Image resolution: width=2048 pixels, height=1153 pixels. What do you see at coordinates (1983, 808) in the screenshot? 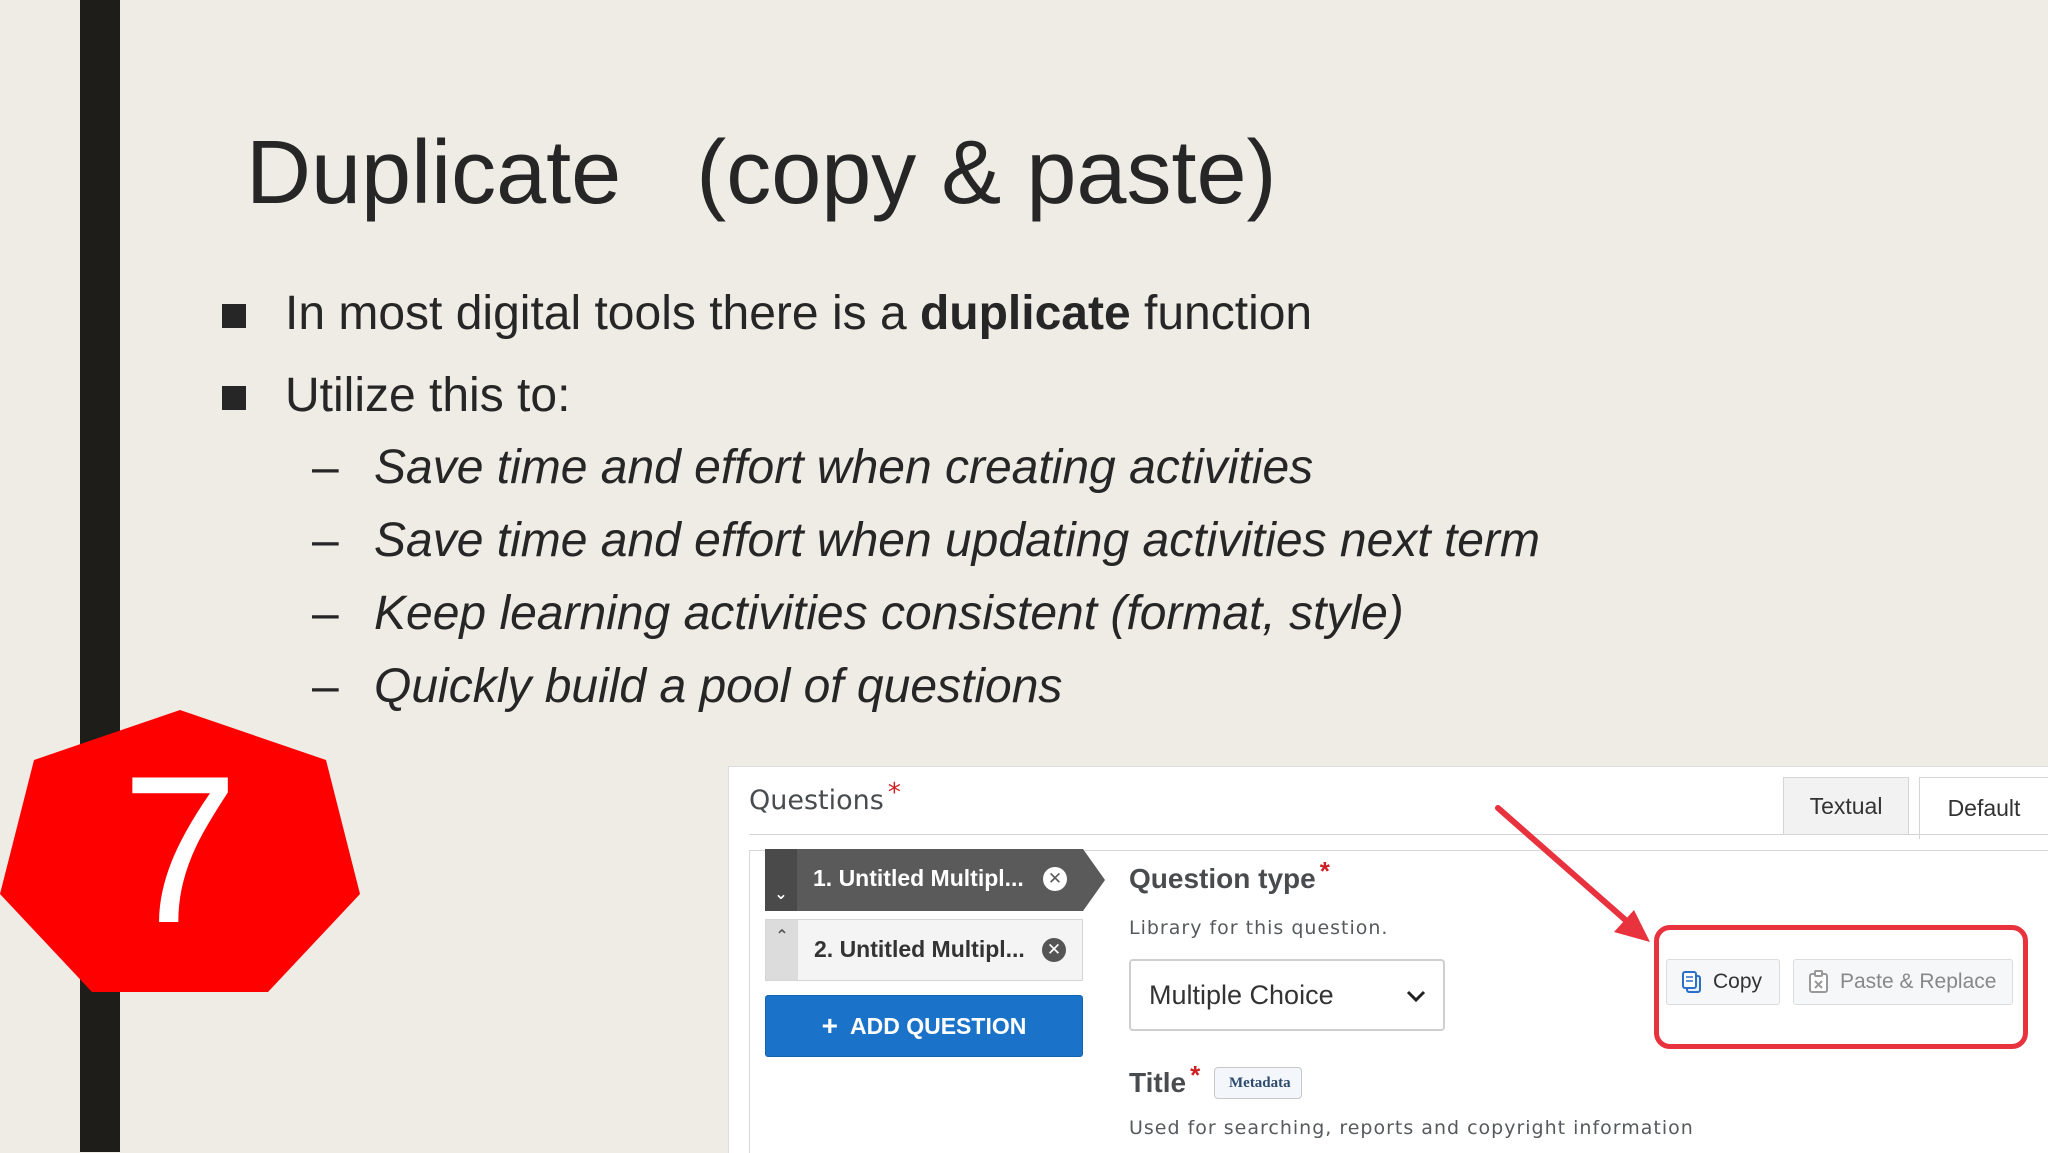
I see `tab-default: Default` at bounding box center [1983, 808].